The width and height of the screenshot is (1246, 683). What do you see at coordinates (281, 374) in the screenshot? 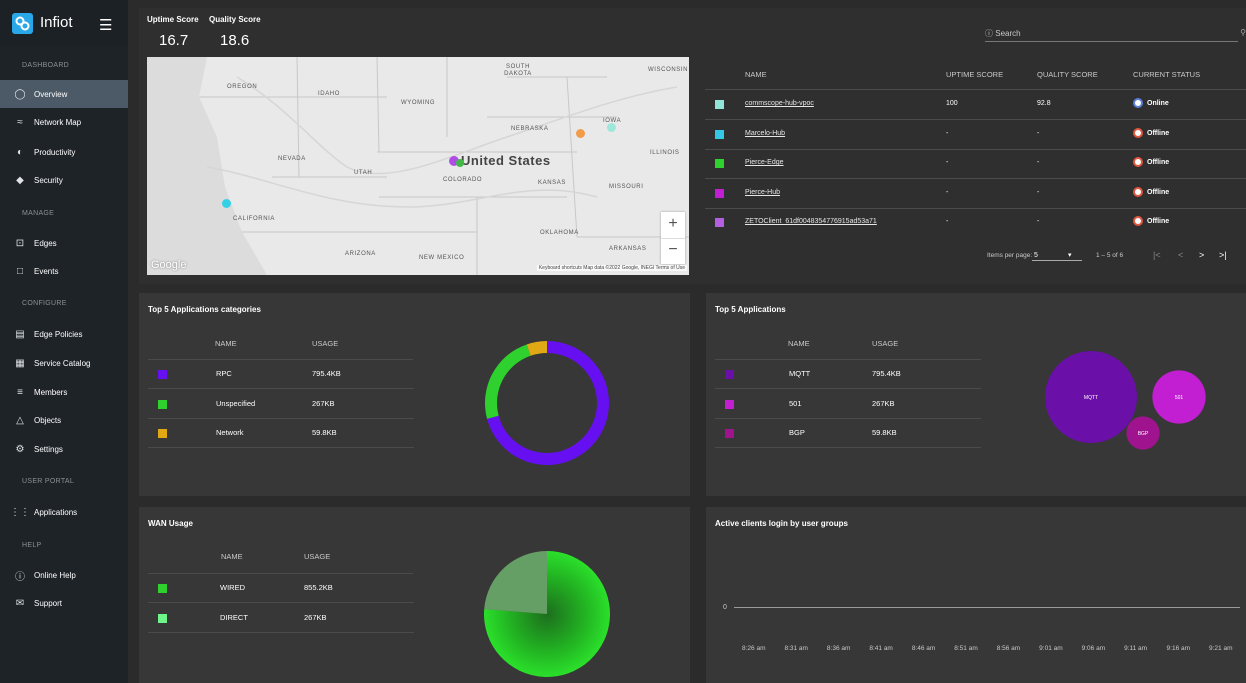
I see `legend-row: RPC 795.4KB` at bounding box center [281, 374].